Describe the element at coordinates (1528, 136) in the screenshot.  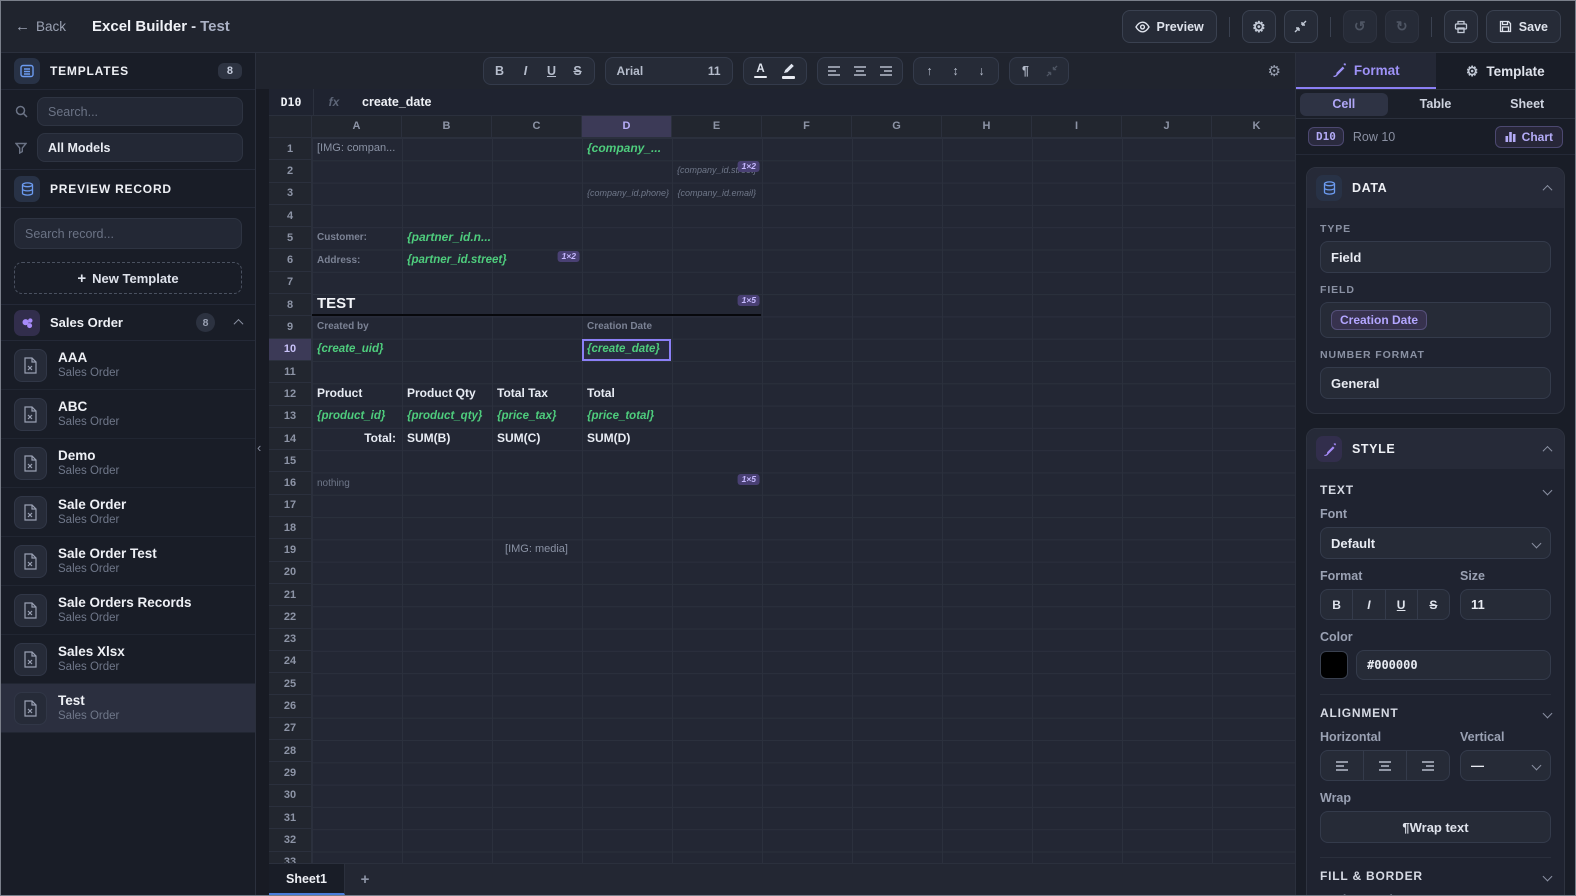
I see `chart-button: Chart` at that location.